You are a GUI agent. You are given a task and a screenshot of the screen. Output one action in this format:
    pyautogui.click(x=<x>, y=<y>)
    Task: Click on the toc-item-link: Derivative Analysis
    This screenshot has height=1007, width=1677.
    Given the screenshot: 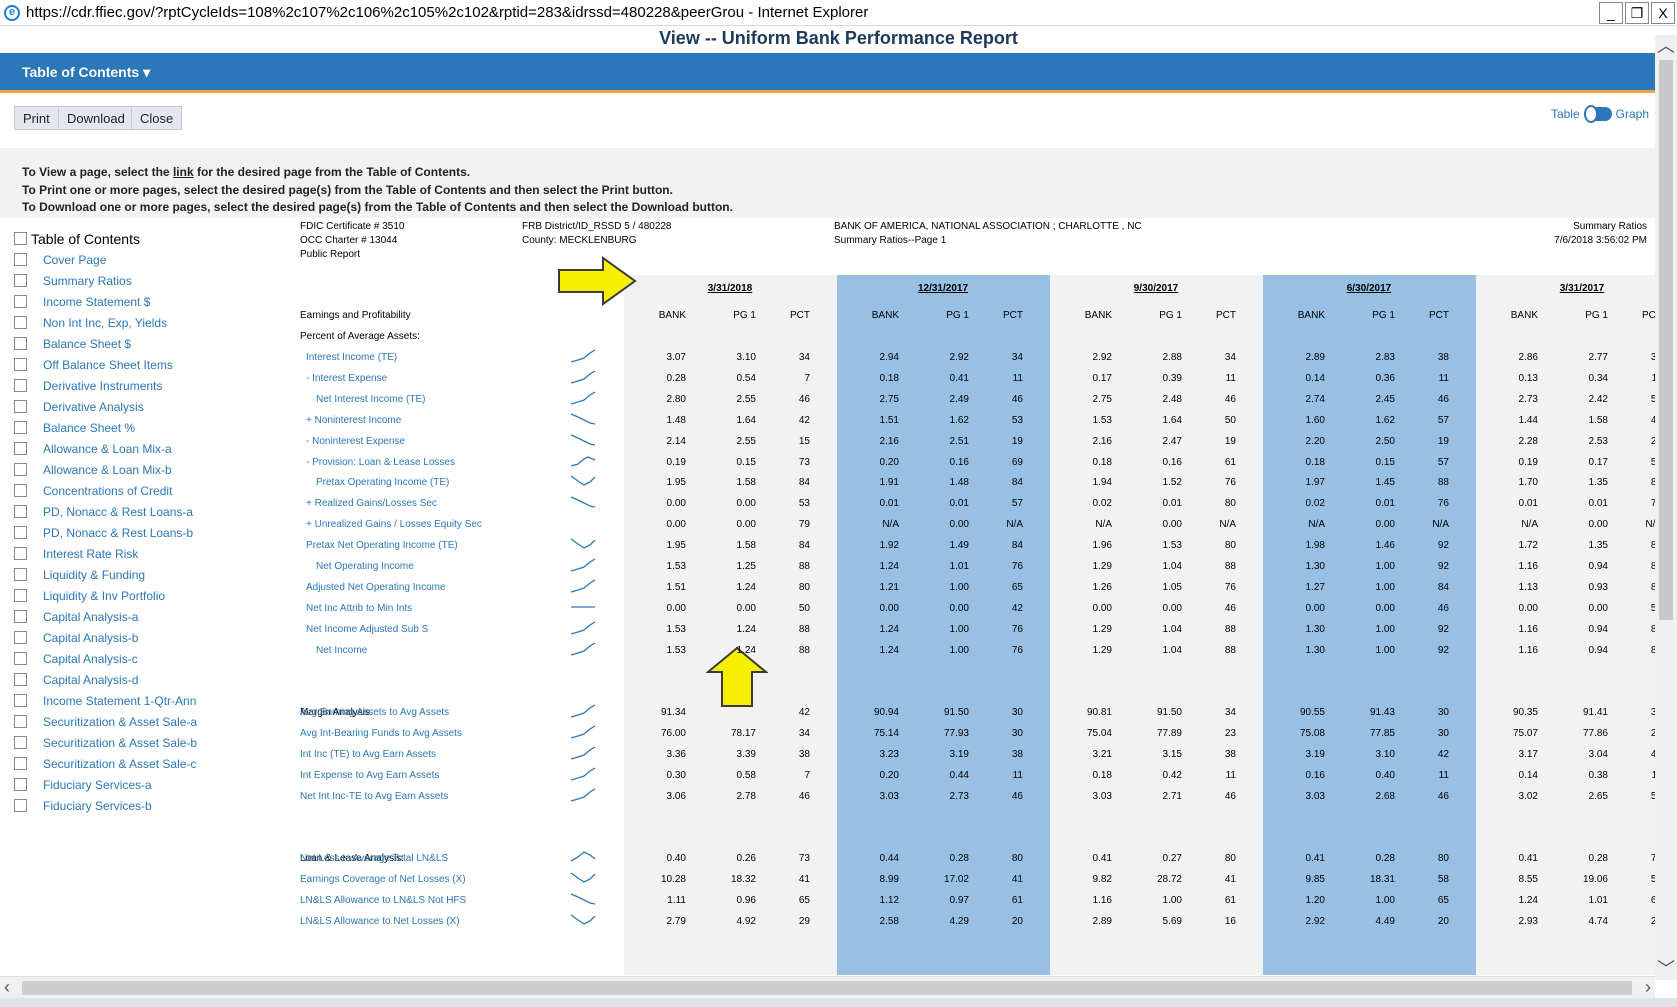 What is the action you would take?
    pyautogui.click(x=93, y=407)
    